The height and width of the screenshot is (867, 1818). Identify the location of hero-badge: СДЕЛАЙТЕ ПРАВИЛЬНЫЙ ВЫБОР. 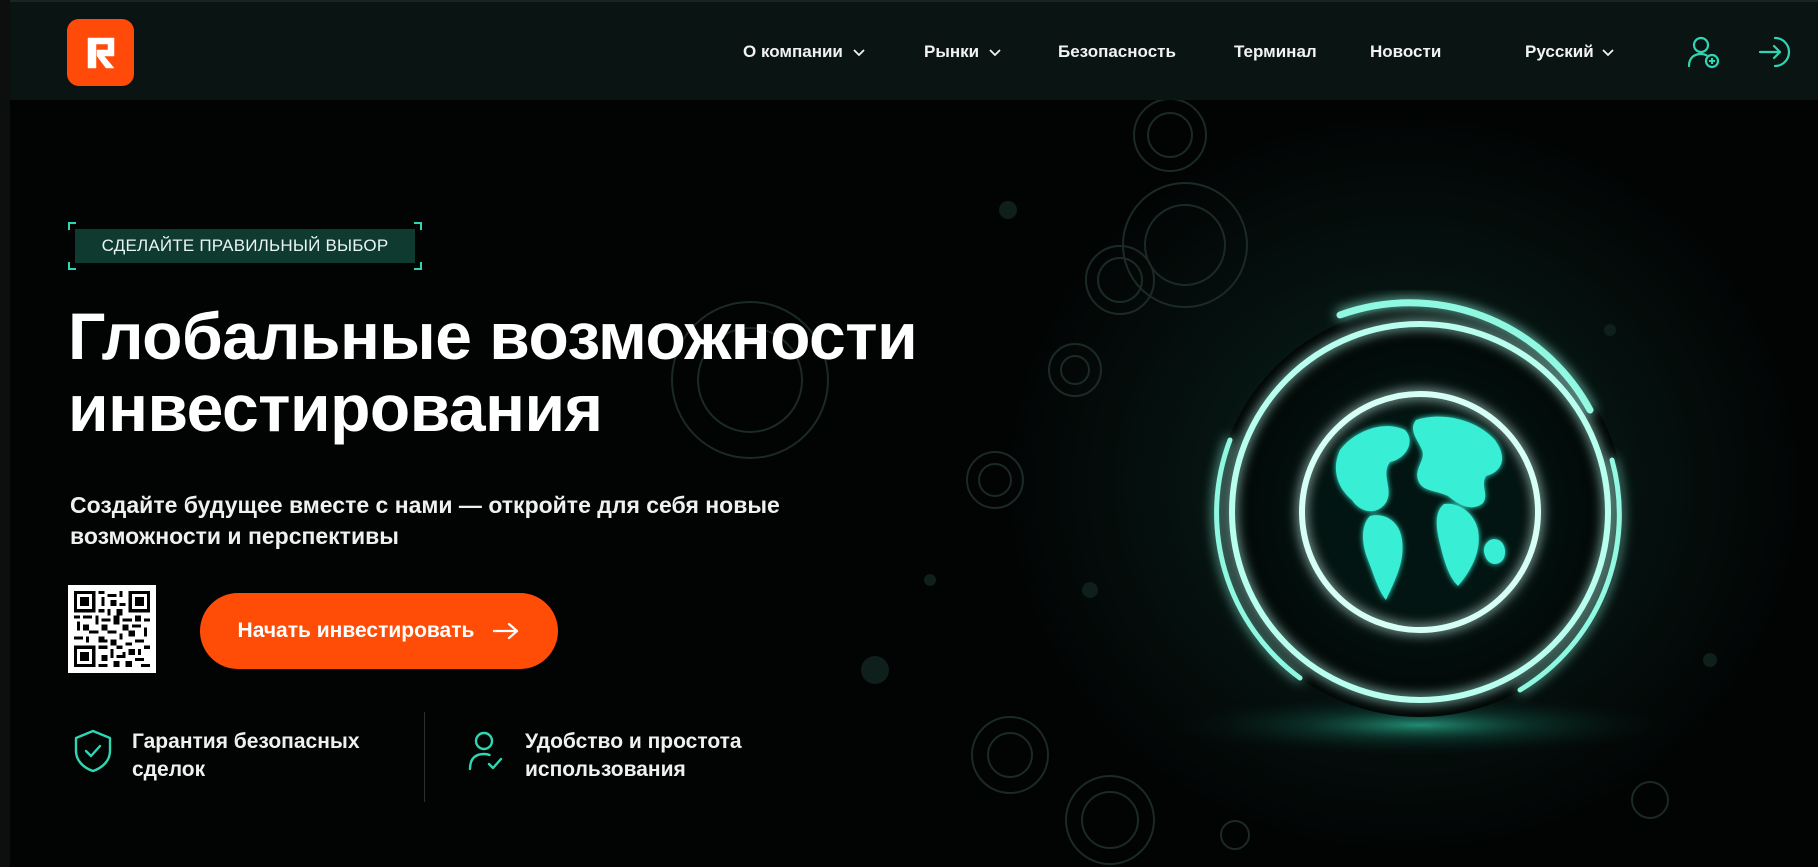
(245, 246).